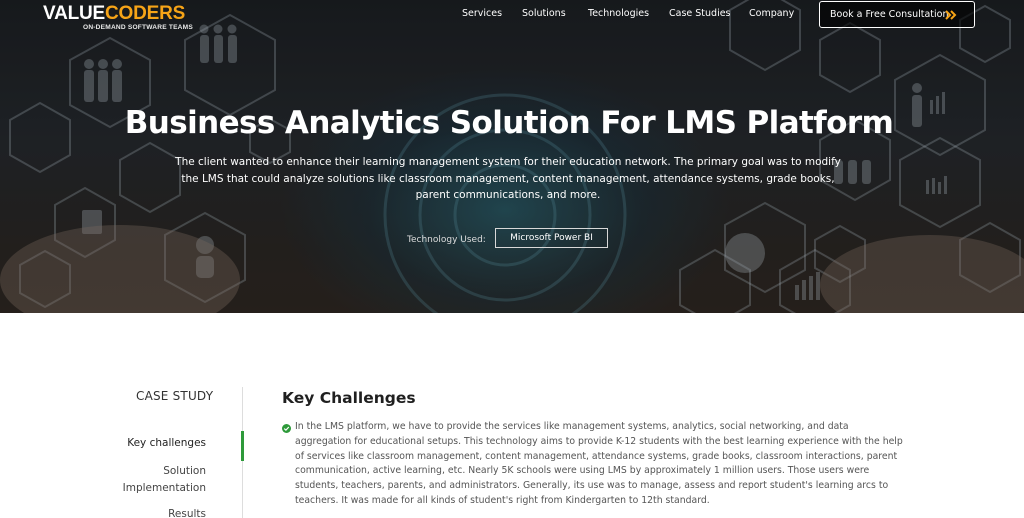 The image size is (1024, 518). Describe the element at coordinates (74, 13) in the screenshot. I see `logo-word-value: VALUE` at that location.